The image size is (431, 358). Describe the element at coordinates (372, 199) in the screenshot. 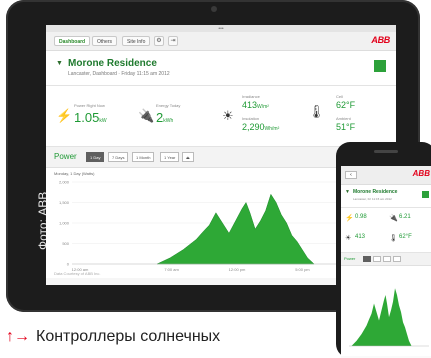

I see `phone-site-subtitle: Lancaster, Fri 11:15 am 2012` at that location.